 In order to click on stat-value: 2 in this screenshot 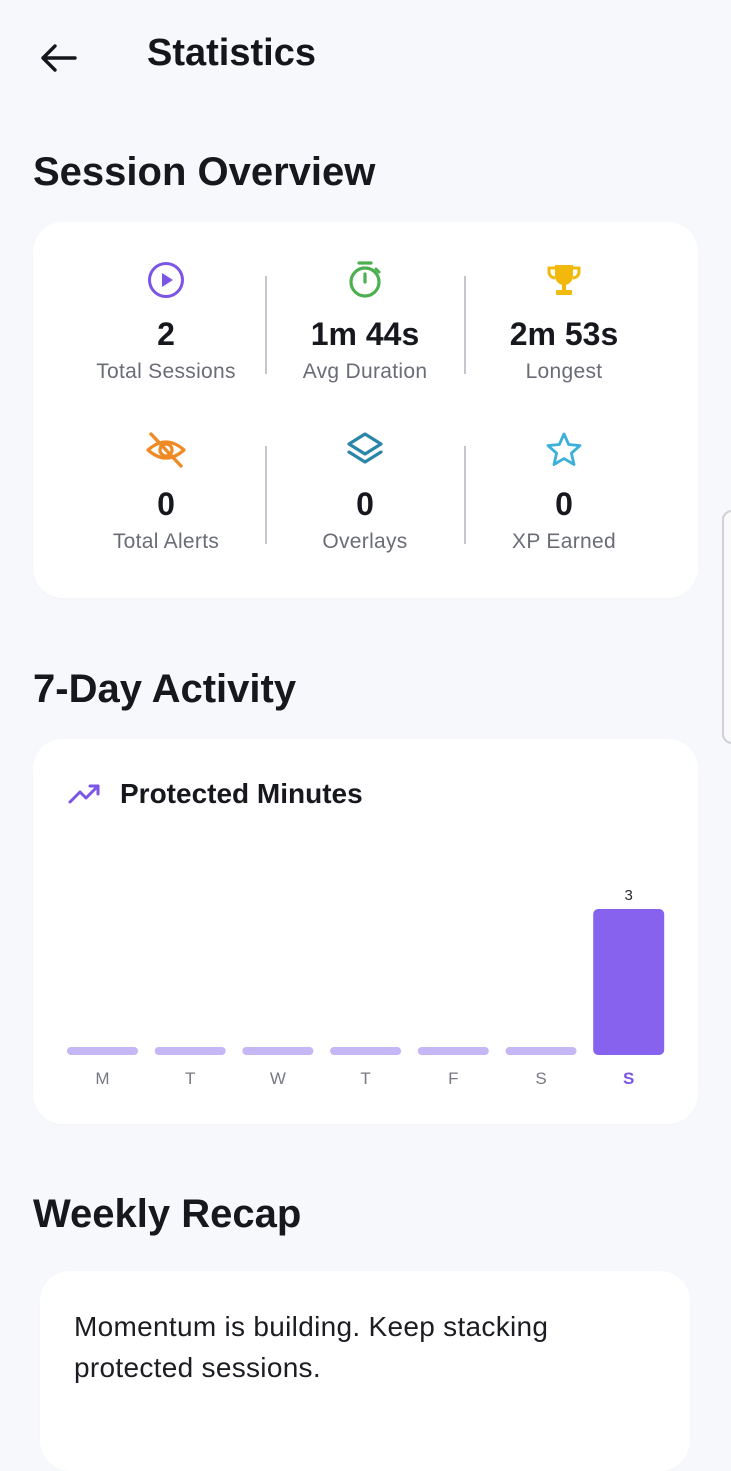, I will do `click(166, 334)`.